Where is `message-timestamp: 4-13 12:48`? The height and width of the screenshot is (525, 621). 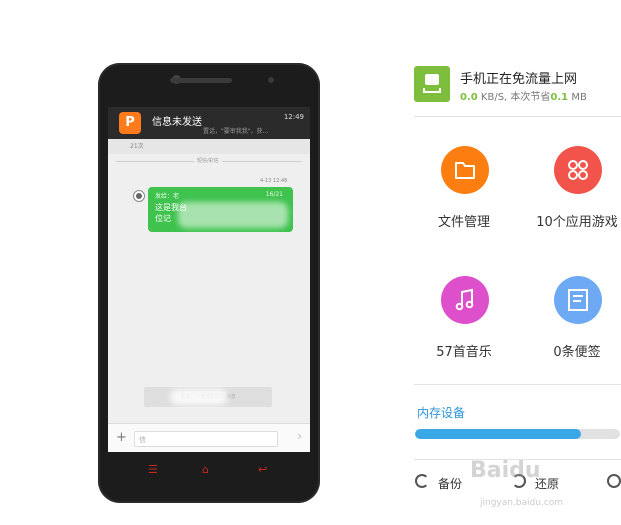 message-timestamp: 4-13 12:48 is located at coordinates (274, 181).